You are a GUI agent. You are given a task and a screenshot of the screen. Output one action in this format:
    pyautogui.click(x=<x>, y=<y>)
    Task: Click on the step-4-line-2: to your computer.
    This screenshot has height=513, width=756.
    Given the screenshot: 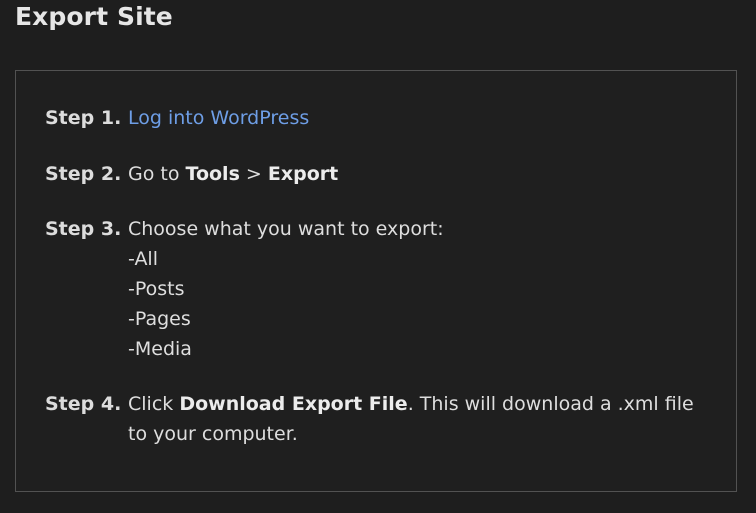 What is the action you would take?
    pyautogui.click(x=213, y=434)
    